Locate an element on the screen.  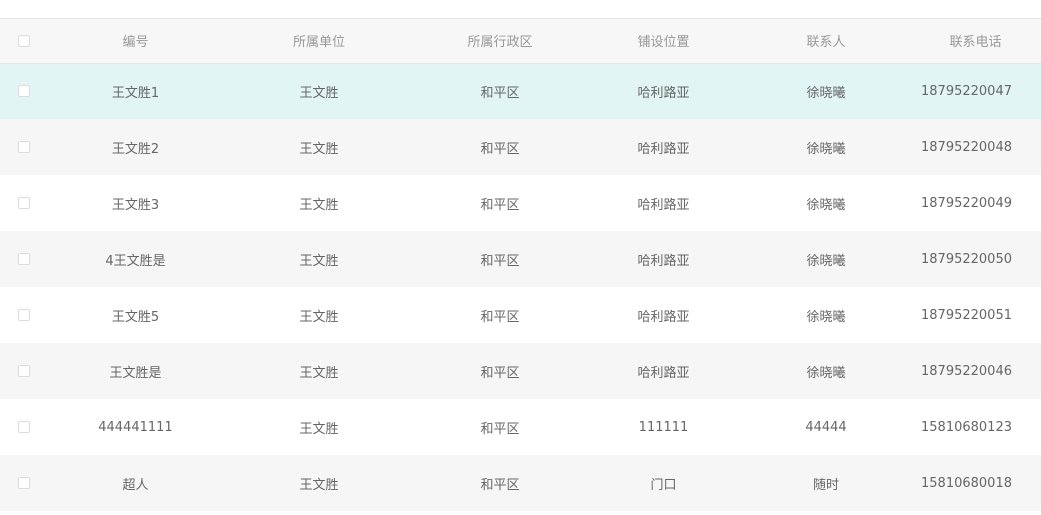
header-row: 编号 所属单位 所属行政区 铺设位置 联系人 联系电话 is located at coordinates (520, 41).